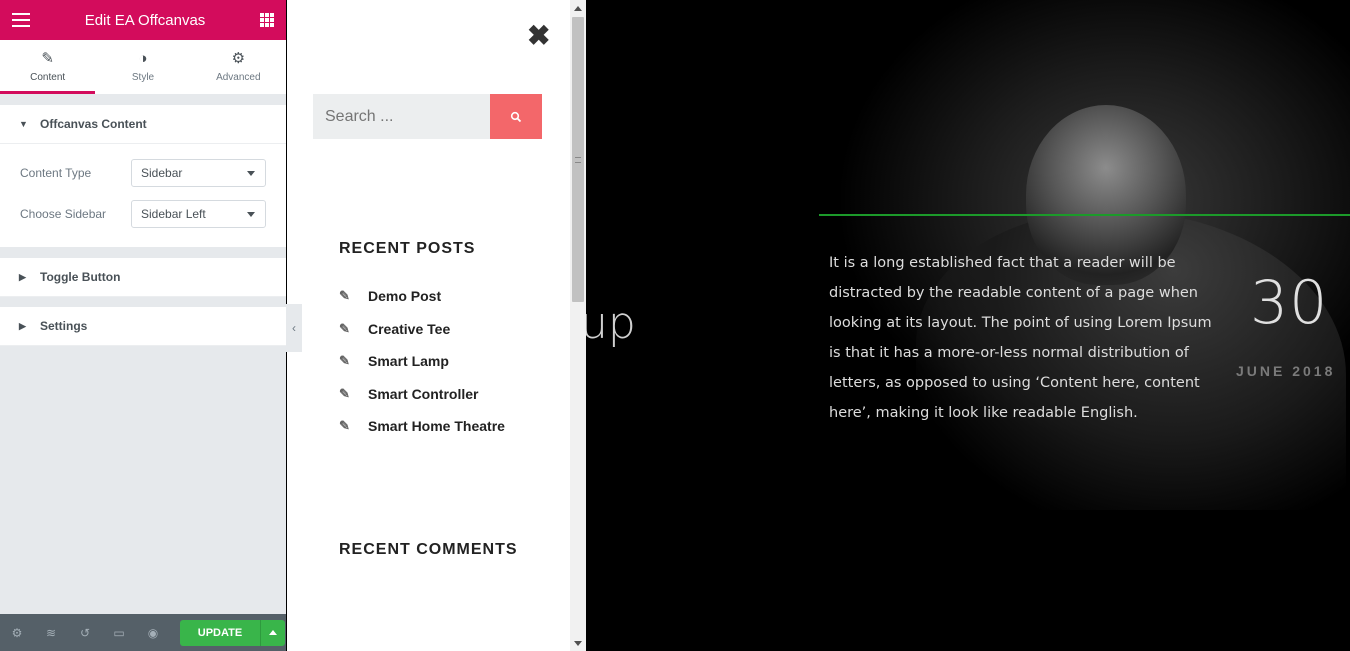 Image resolution: width=1350 pixels, height=651 pixels. Describe the element at coordinates (238, 77) in the screenshot. I see `tab-label: Advanced` at that location.